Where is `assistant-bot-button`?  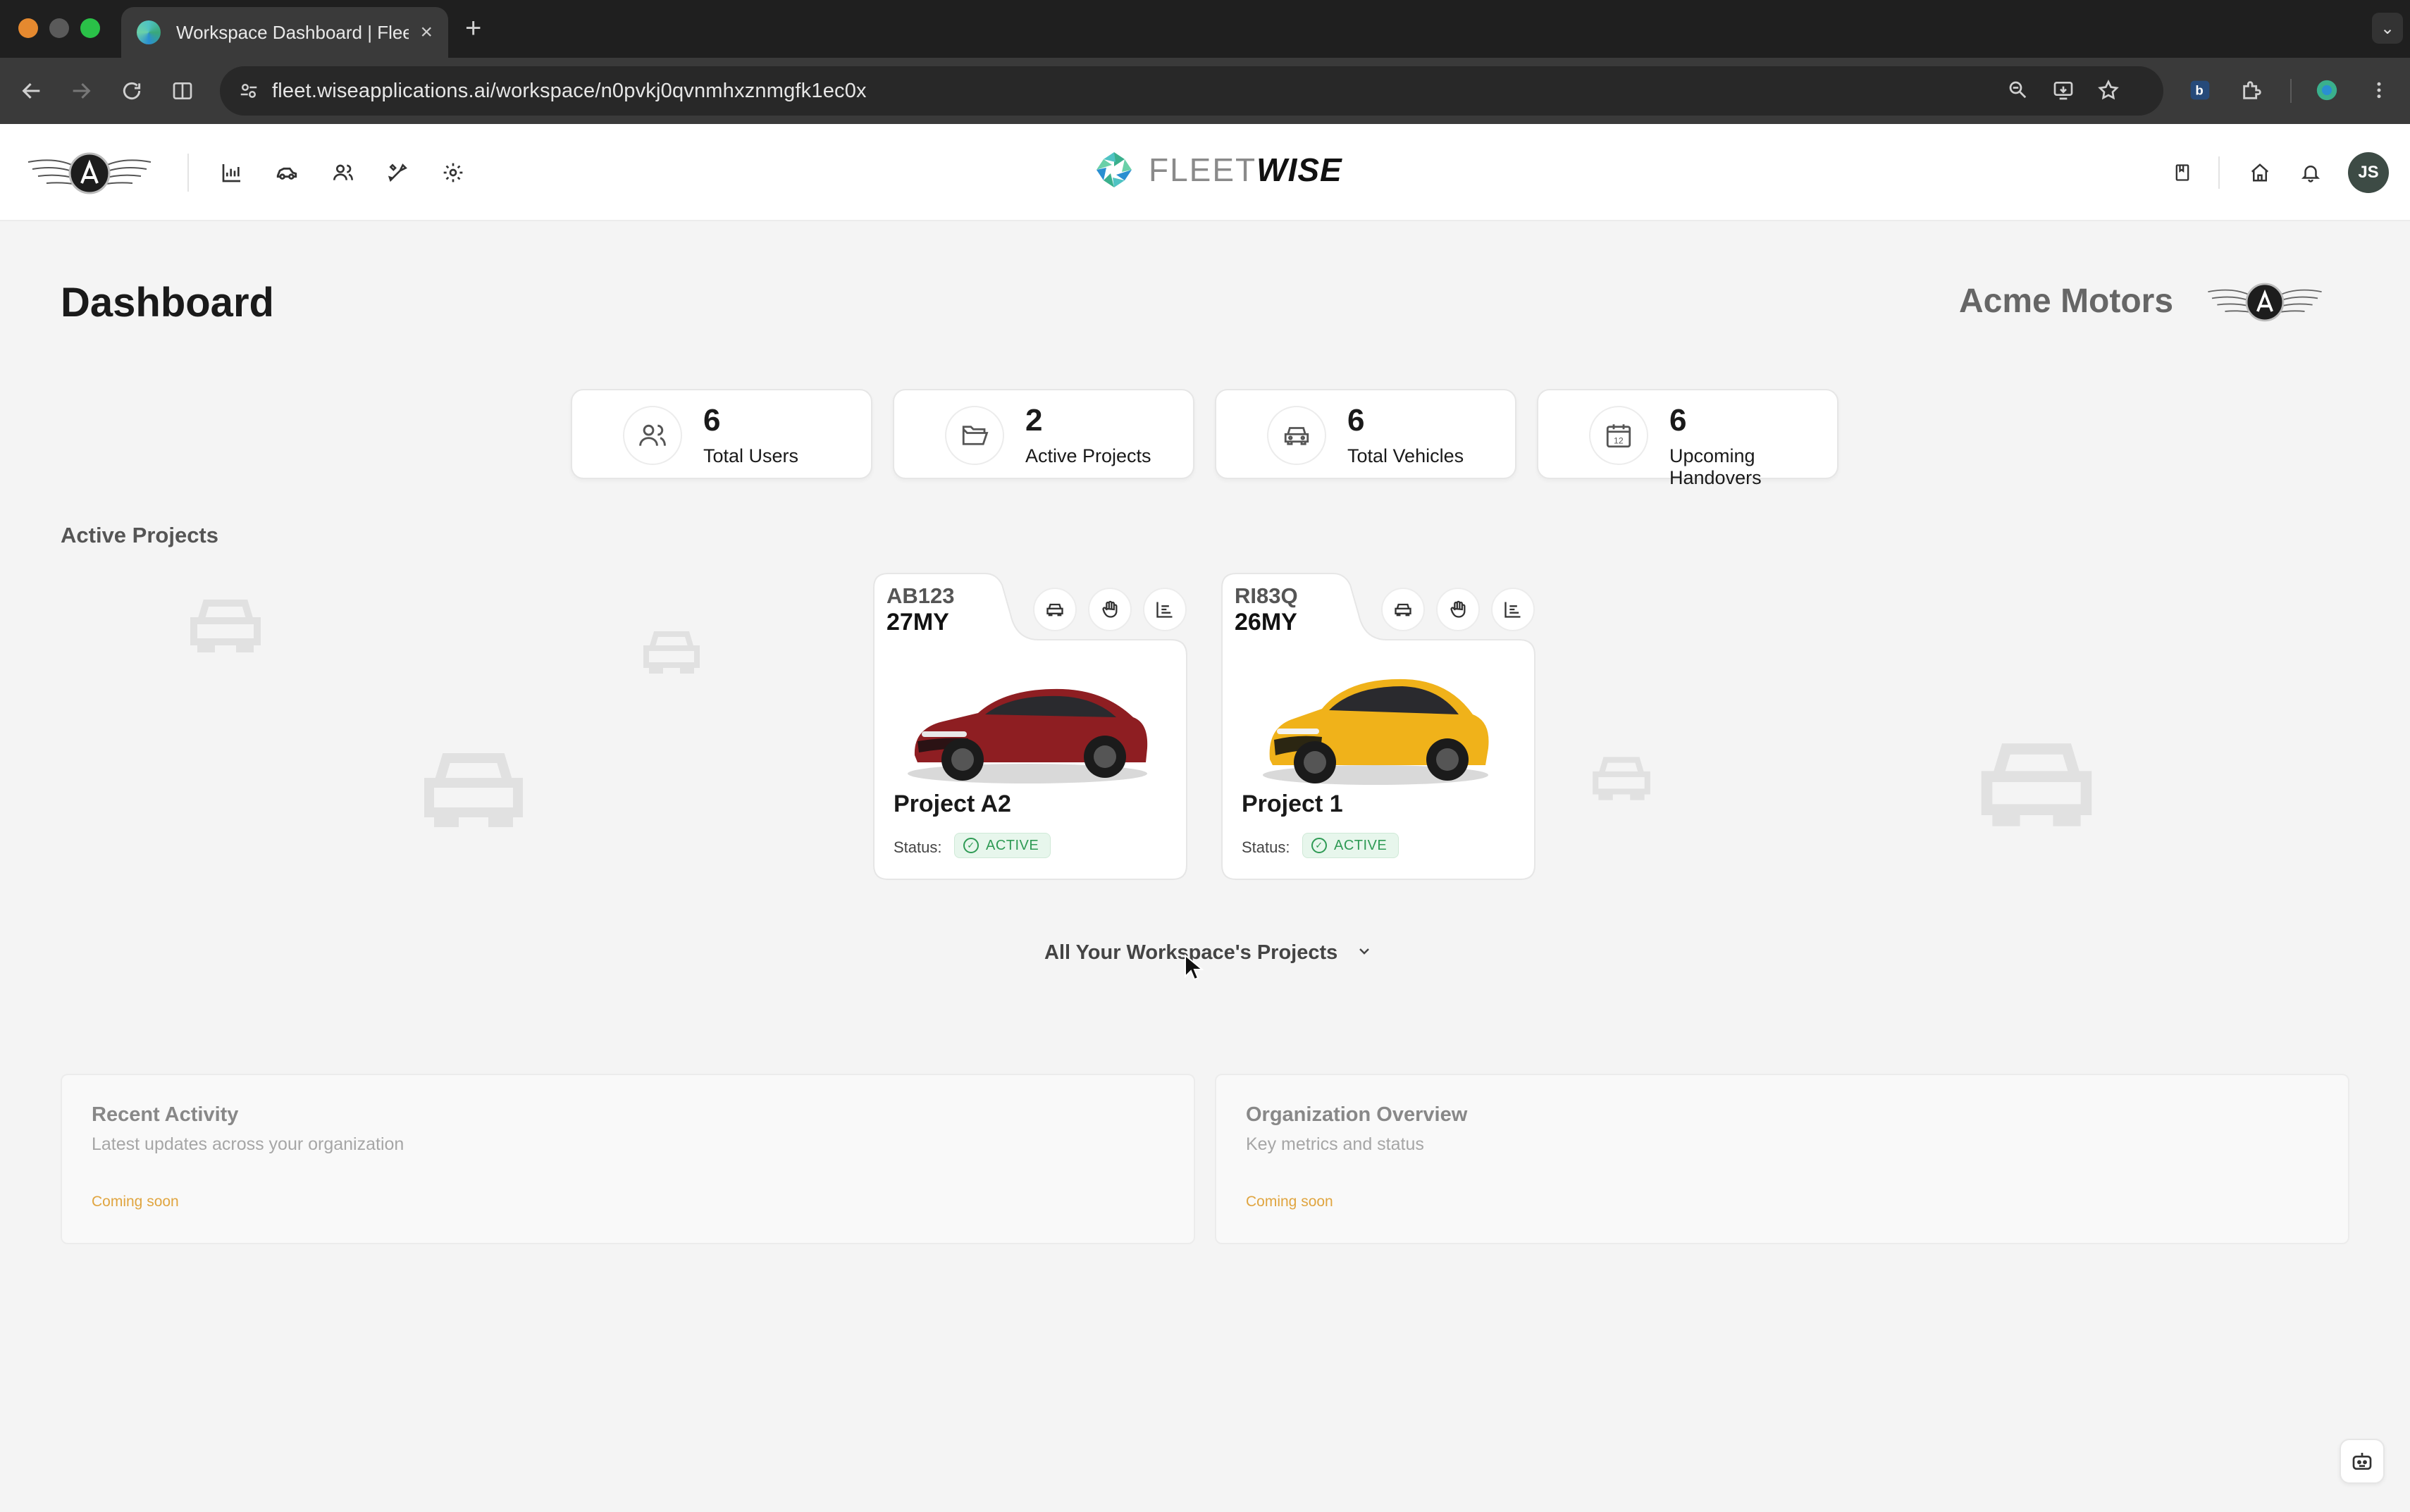 assistant-bot-button is located at coordinates (2362, 1461).